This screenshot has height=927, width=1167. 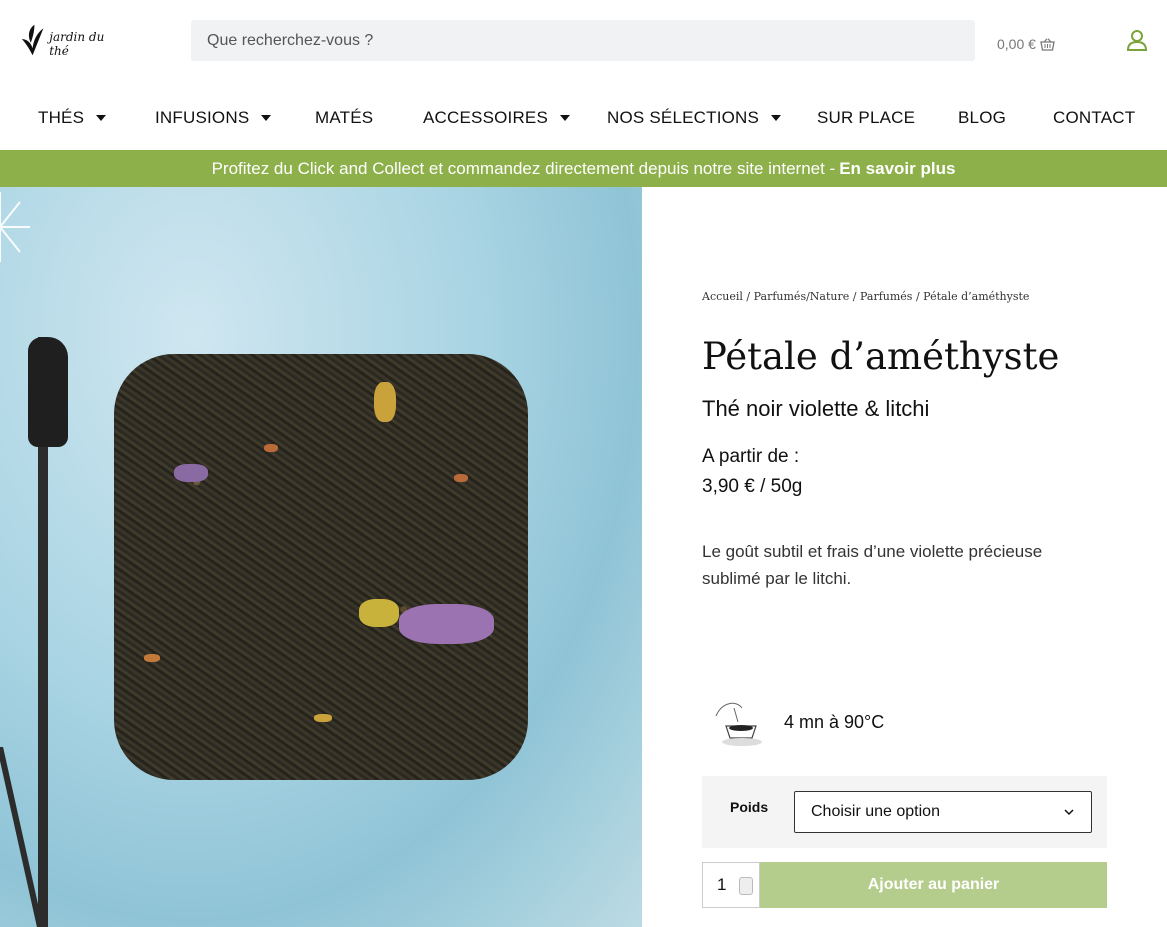 What do you see at coordinates (21, 837) in the screenshot?
I see `ski-pole-diagonal` at bounding box center [21, 837].